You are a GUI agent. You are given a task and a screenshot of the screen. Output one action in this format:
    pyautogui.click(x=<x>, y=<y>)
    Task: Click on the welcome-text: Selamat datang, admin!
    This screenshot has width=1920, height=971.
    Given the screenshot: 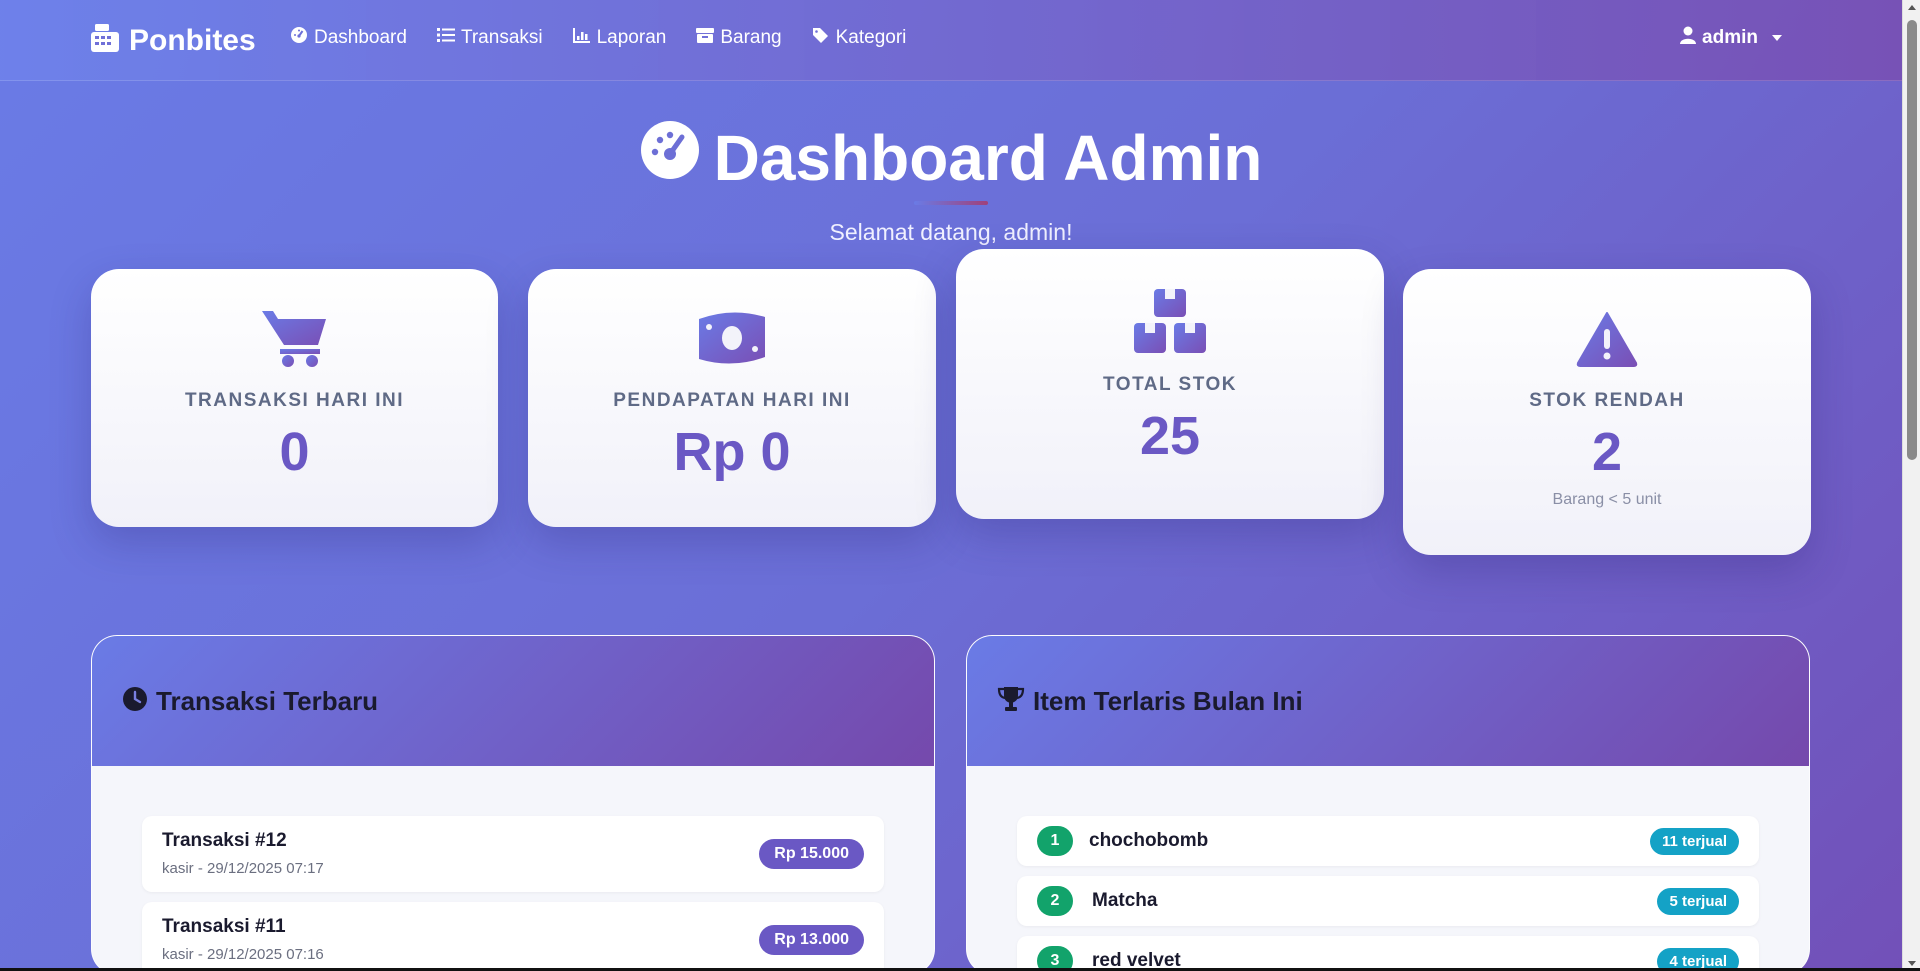 What is the action you would take?
    pyautogui.click(x=951, y=232)
    